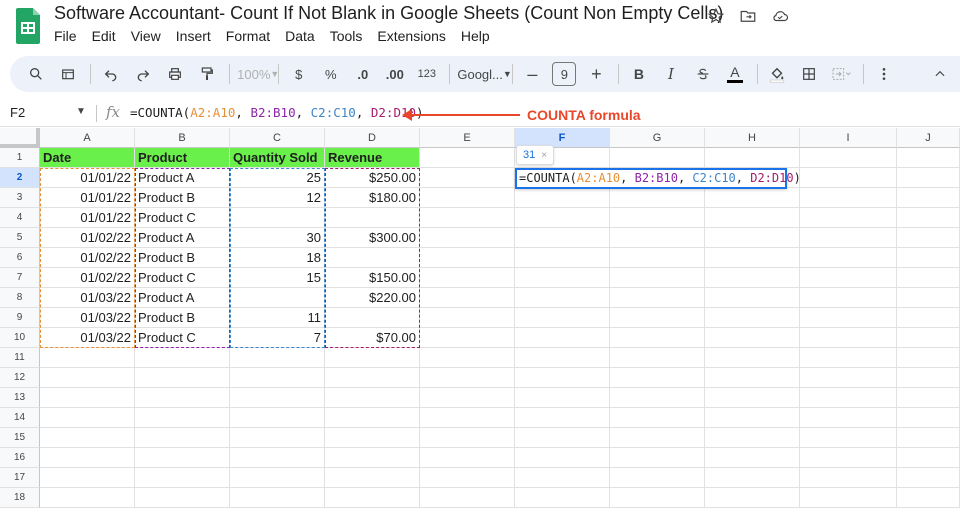 The width and height of the screenshot is (960, 513). I want to click on cell-g7, so click(657, 278).